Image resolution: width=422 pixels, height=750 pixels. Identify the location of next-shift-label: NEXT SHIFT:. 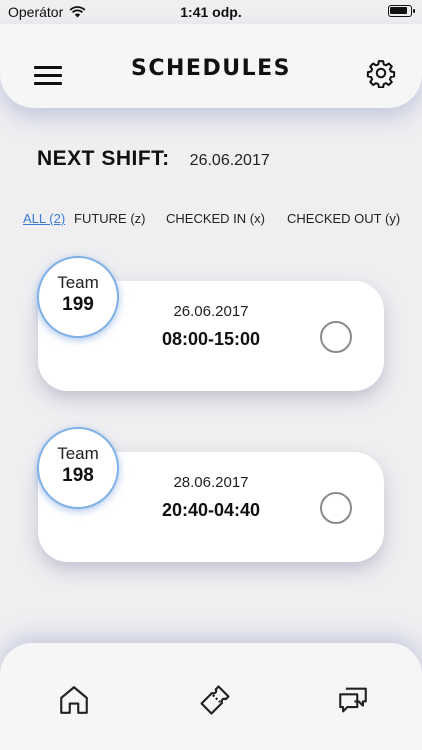
(103, 158).